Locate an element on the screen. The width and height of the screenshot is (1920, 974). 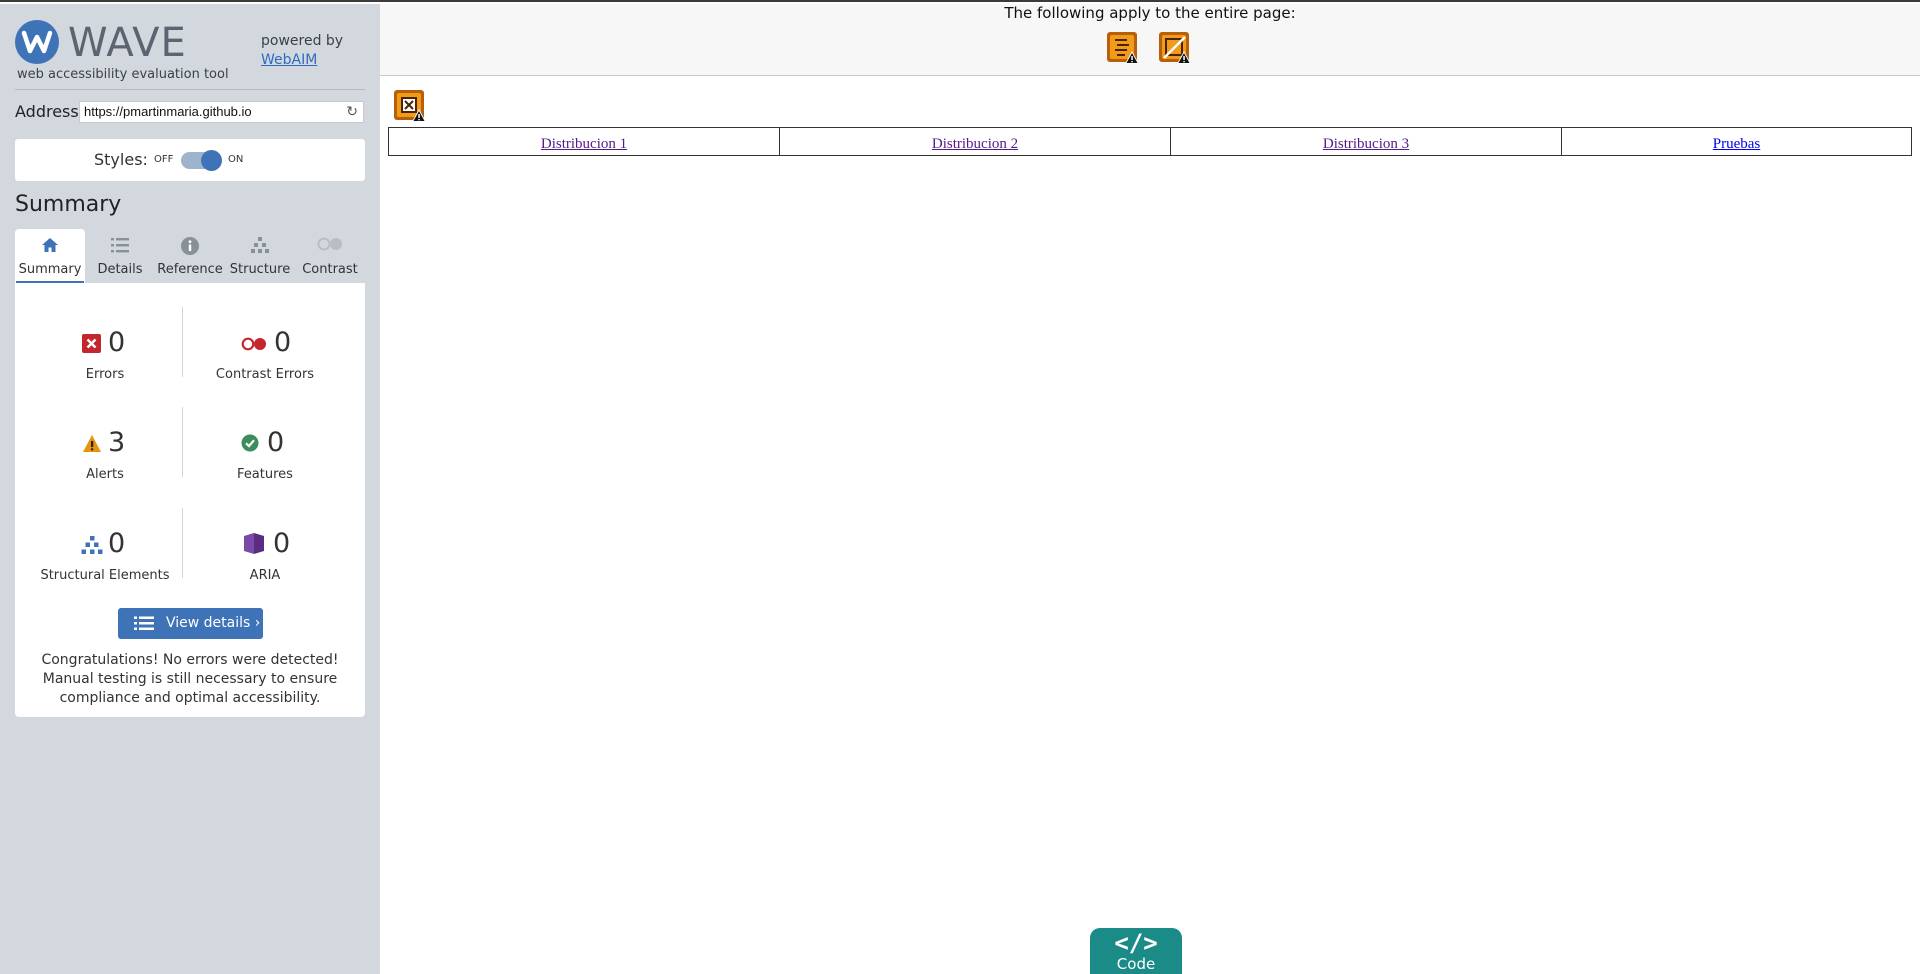
stat-aria: 0 ARIA is located at coordinates (265, 564).